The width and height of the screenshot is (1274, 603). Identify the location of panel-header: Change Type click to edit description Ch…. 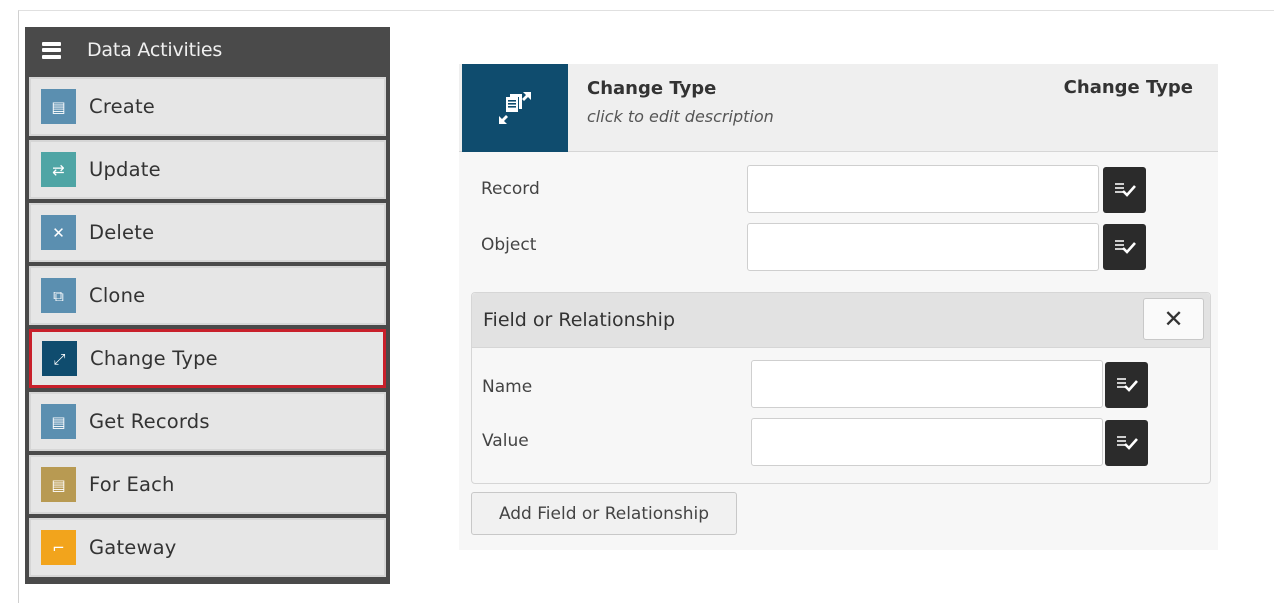
(838, 108).